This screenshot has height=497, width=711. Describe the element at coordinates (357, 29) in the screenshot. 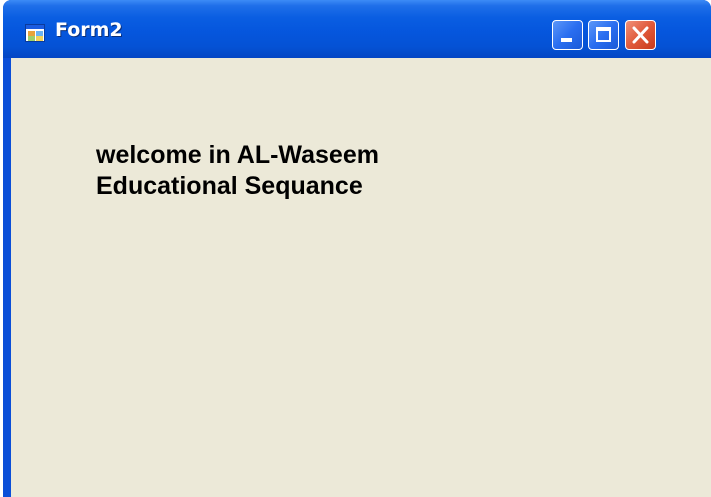

I see `title-bar: Form2` at that location.